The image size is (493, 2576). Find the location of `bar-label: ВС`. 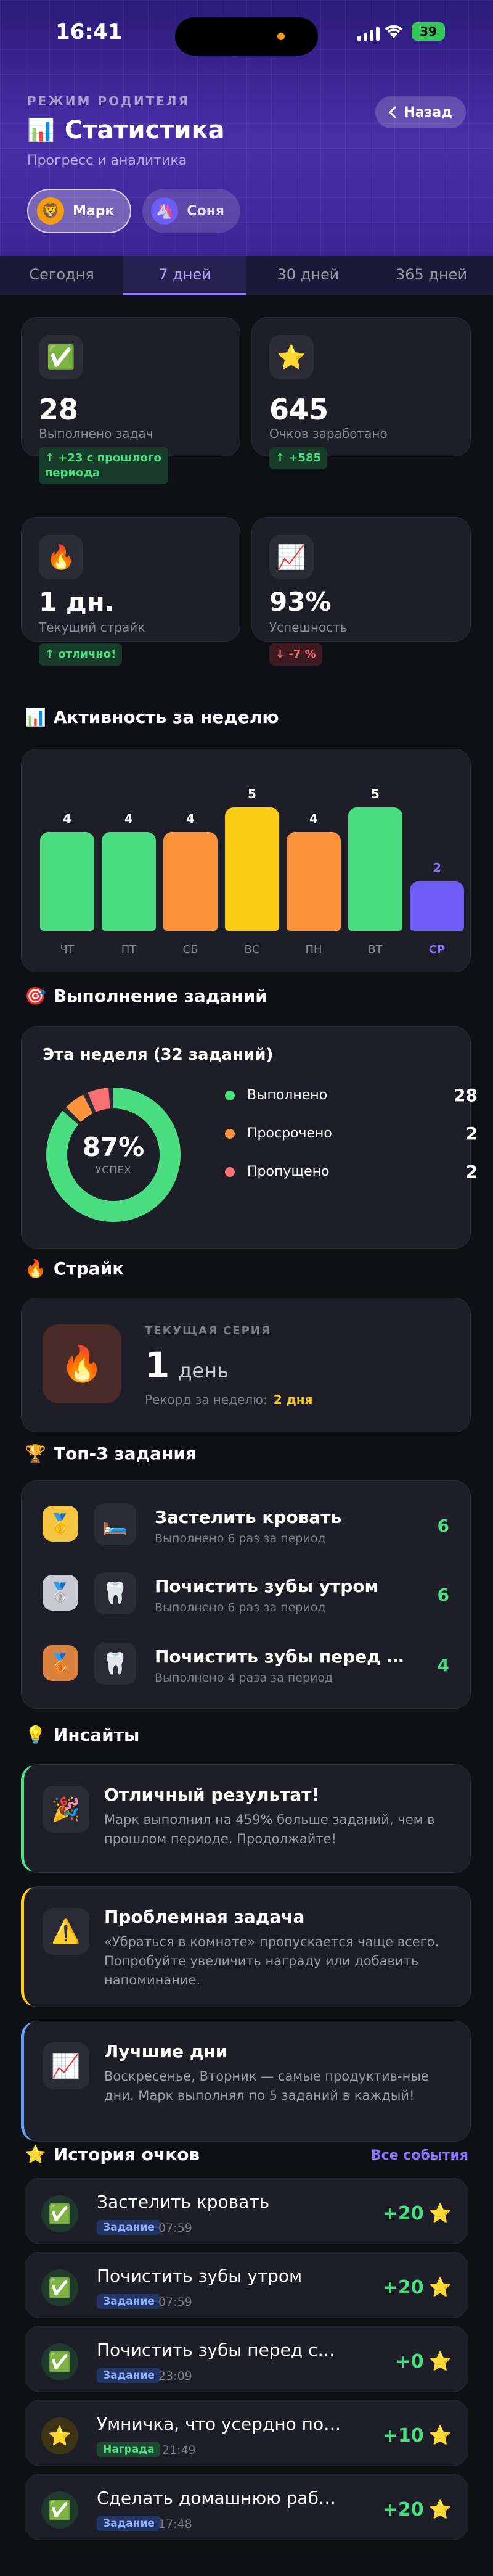

bar-label: ВС is located at coordinates (252, 949).